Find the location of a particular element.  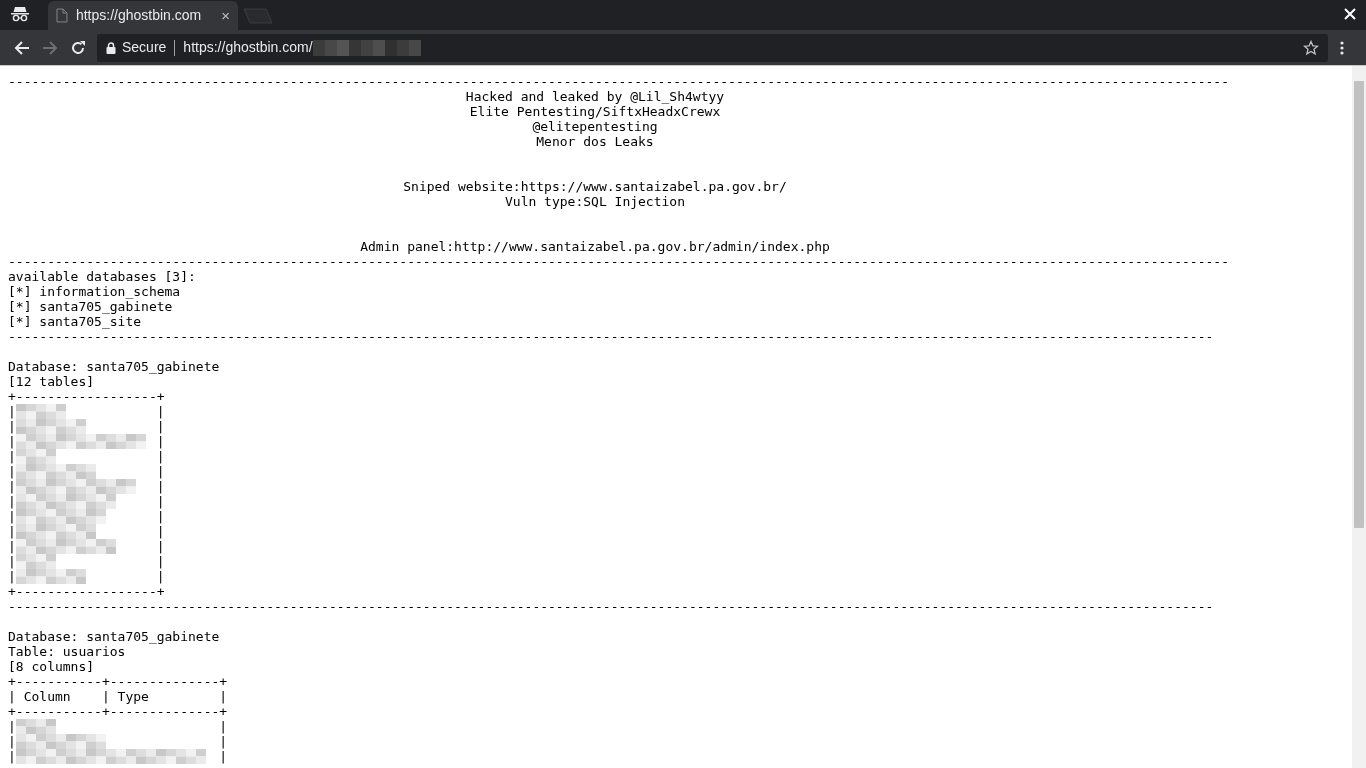

text-line: Vuln type:SQL Injection is located at coordinates (595, 201).